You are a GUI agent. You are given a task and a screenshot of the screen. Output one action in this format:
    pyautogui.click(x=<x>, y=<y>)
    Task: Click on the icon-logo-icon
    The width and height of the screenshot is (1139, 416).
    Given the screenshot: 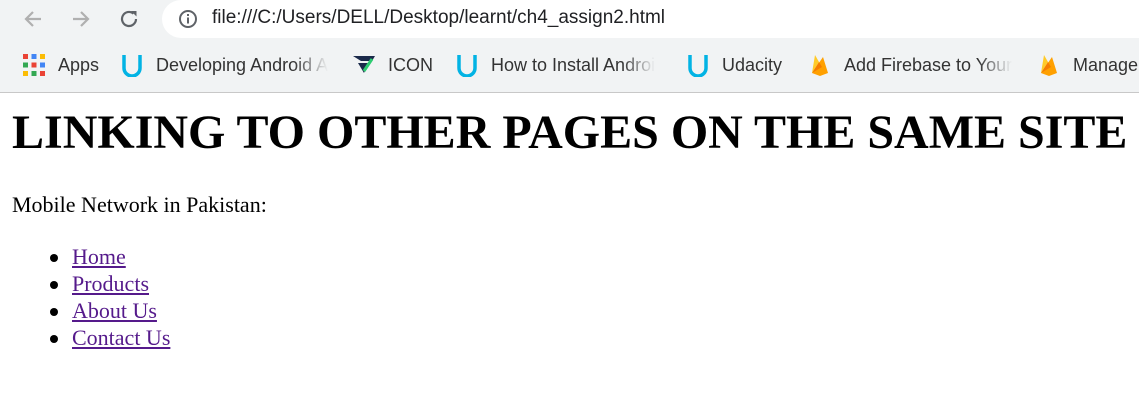 What is the action you would take?
    pyautogui.click(x=364, y=64)
    